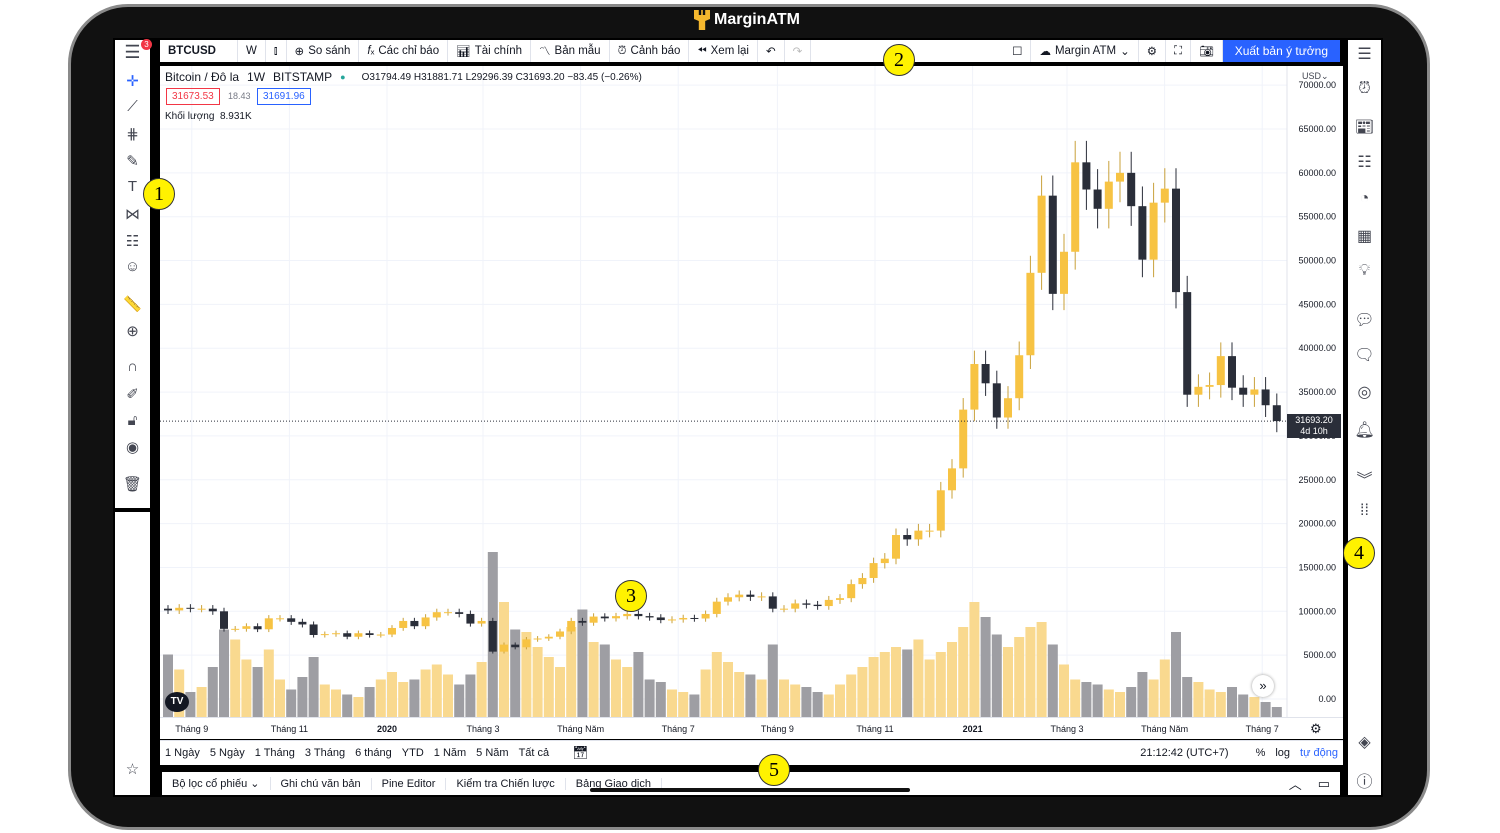  What do you see at coordinates (132, 447) in the screenshot?
I see `eye-icon: ◉` at bounding box center [132, 447].